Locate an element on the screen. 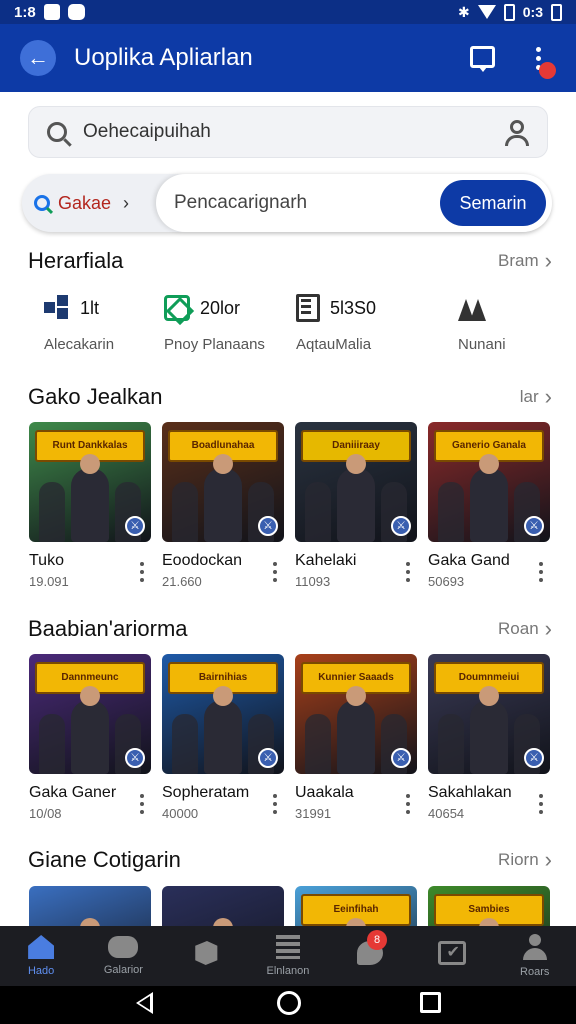 Image resolution: width=576 pixels, height=1024 pixels. grid-icon is located at coordinates (57, 308).